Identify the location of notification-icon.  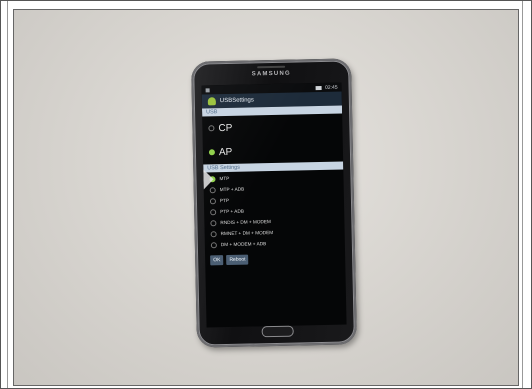
(207, 89).